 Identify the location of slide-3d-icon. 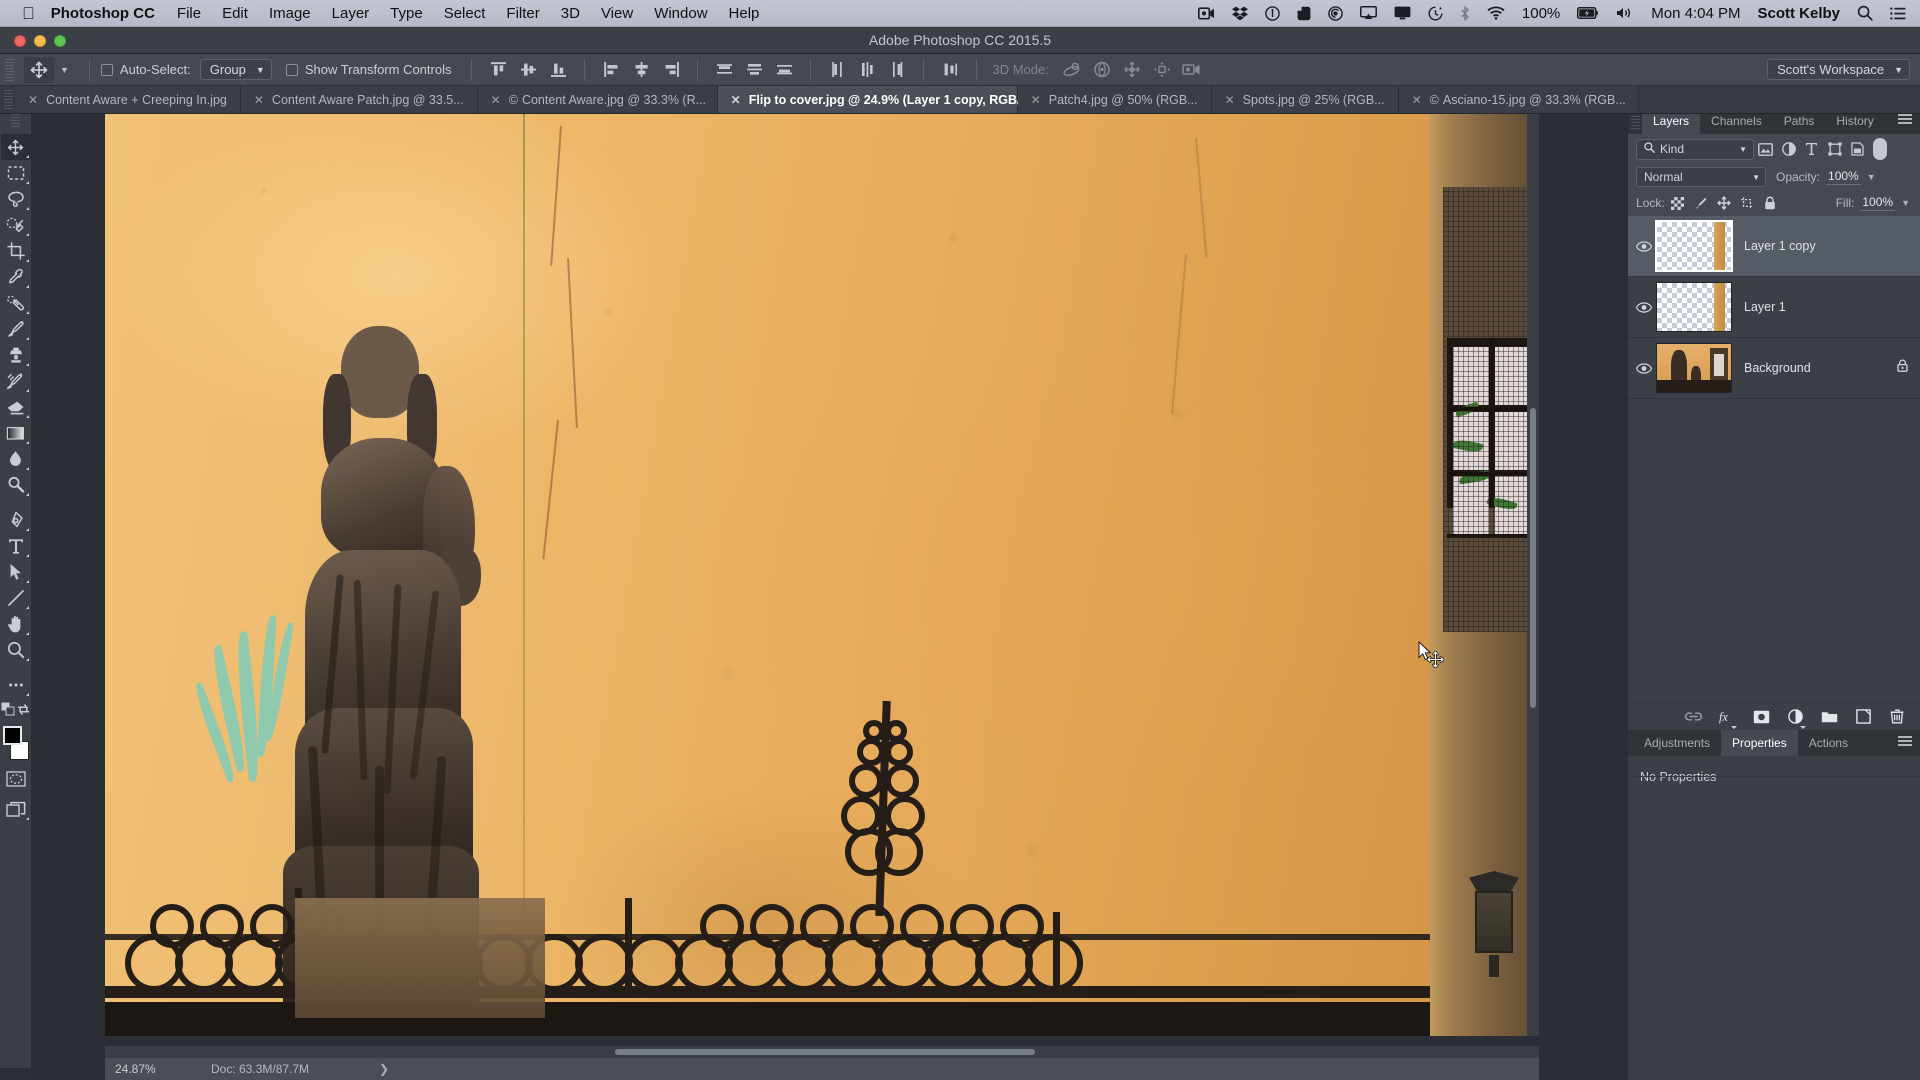
(1162, 70).